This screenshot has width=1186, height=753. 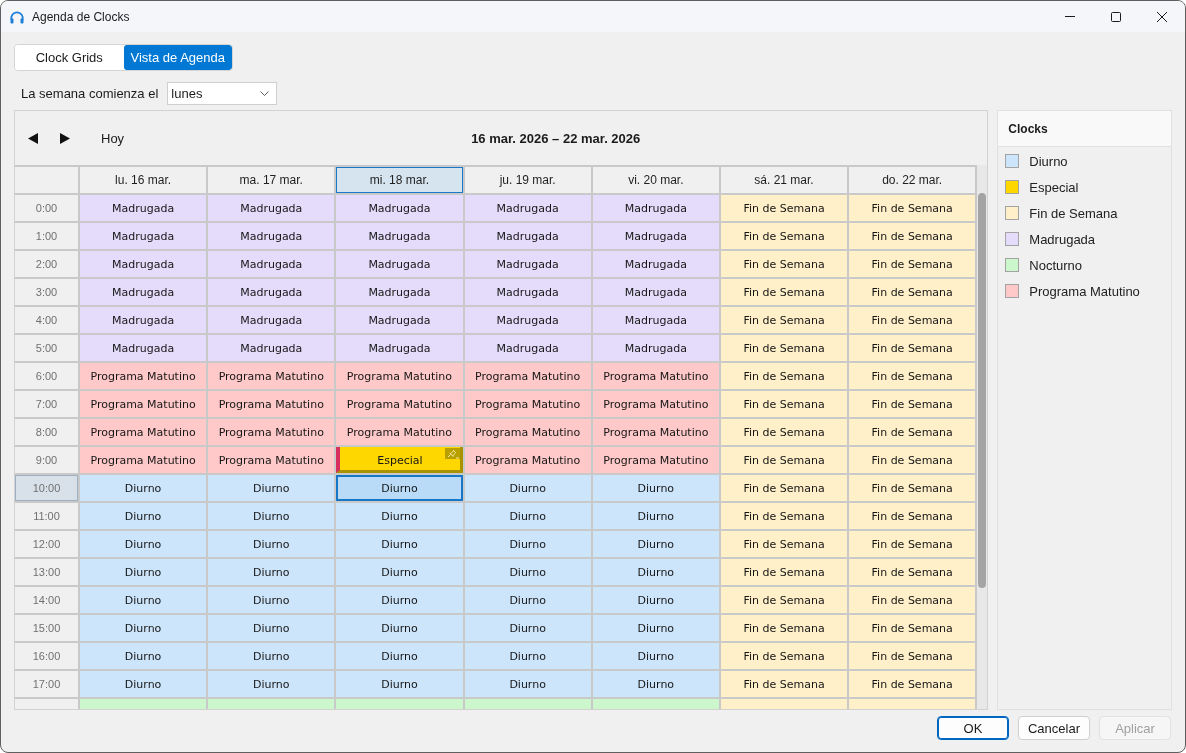 I want to click on day-header: do. 22 mar., so click(x=912, y=180).